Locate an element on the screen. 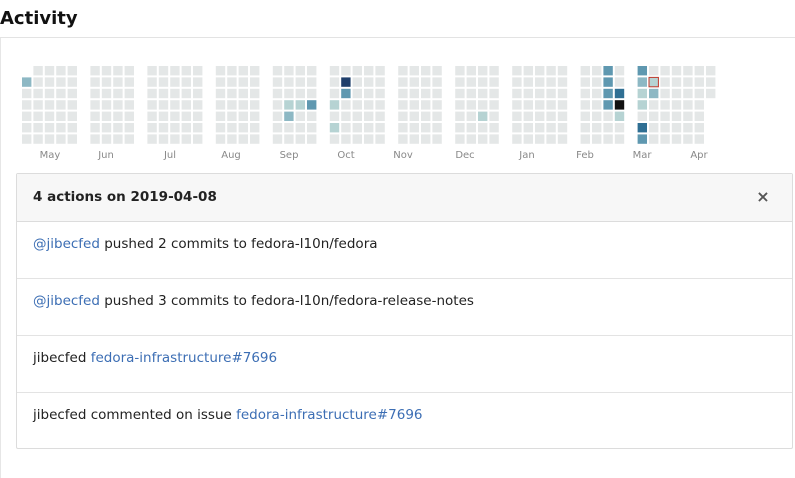  close-icon: × is located at coordinates (763, 197).